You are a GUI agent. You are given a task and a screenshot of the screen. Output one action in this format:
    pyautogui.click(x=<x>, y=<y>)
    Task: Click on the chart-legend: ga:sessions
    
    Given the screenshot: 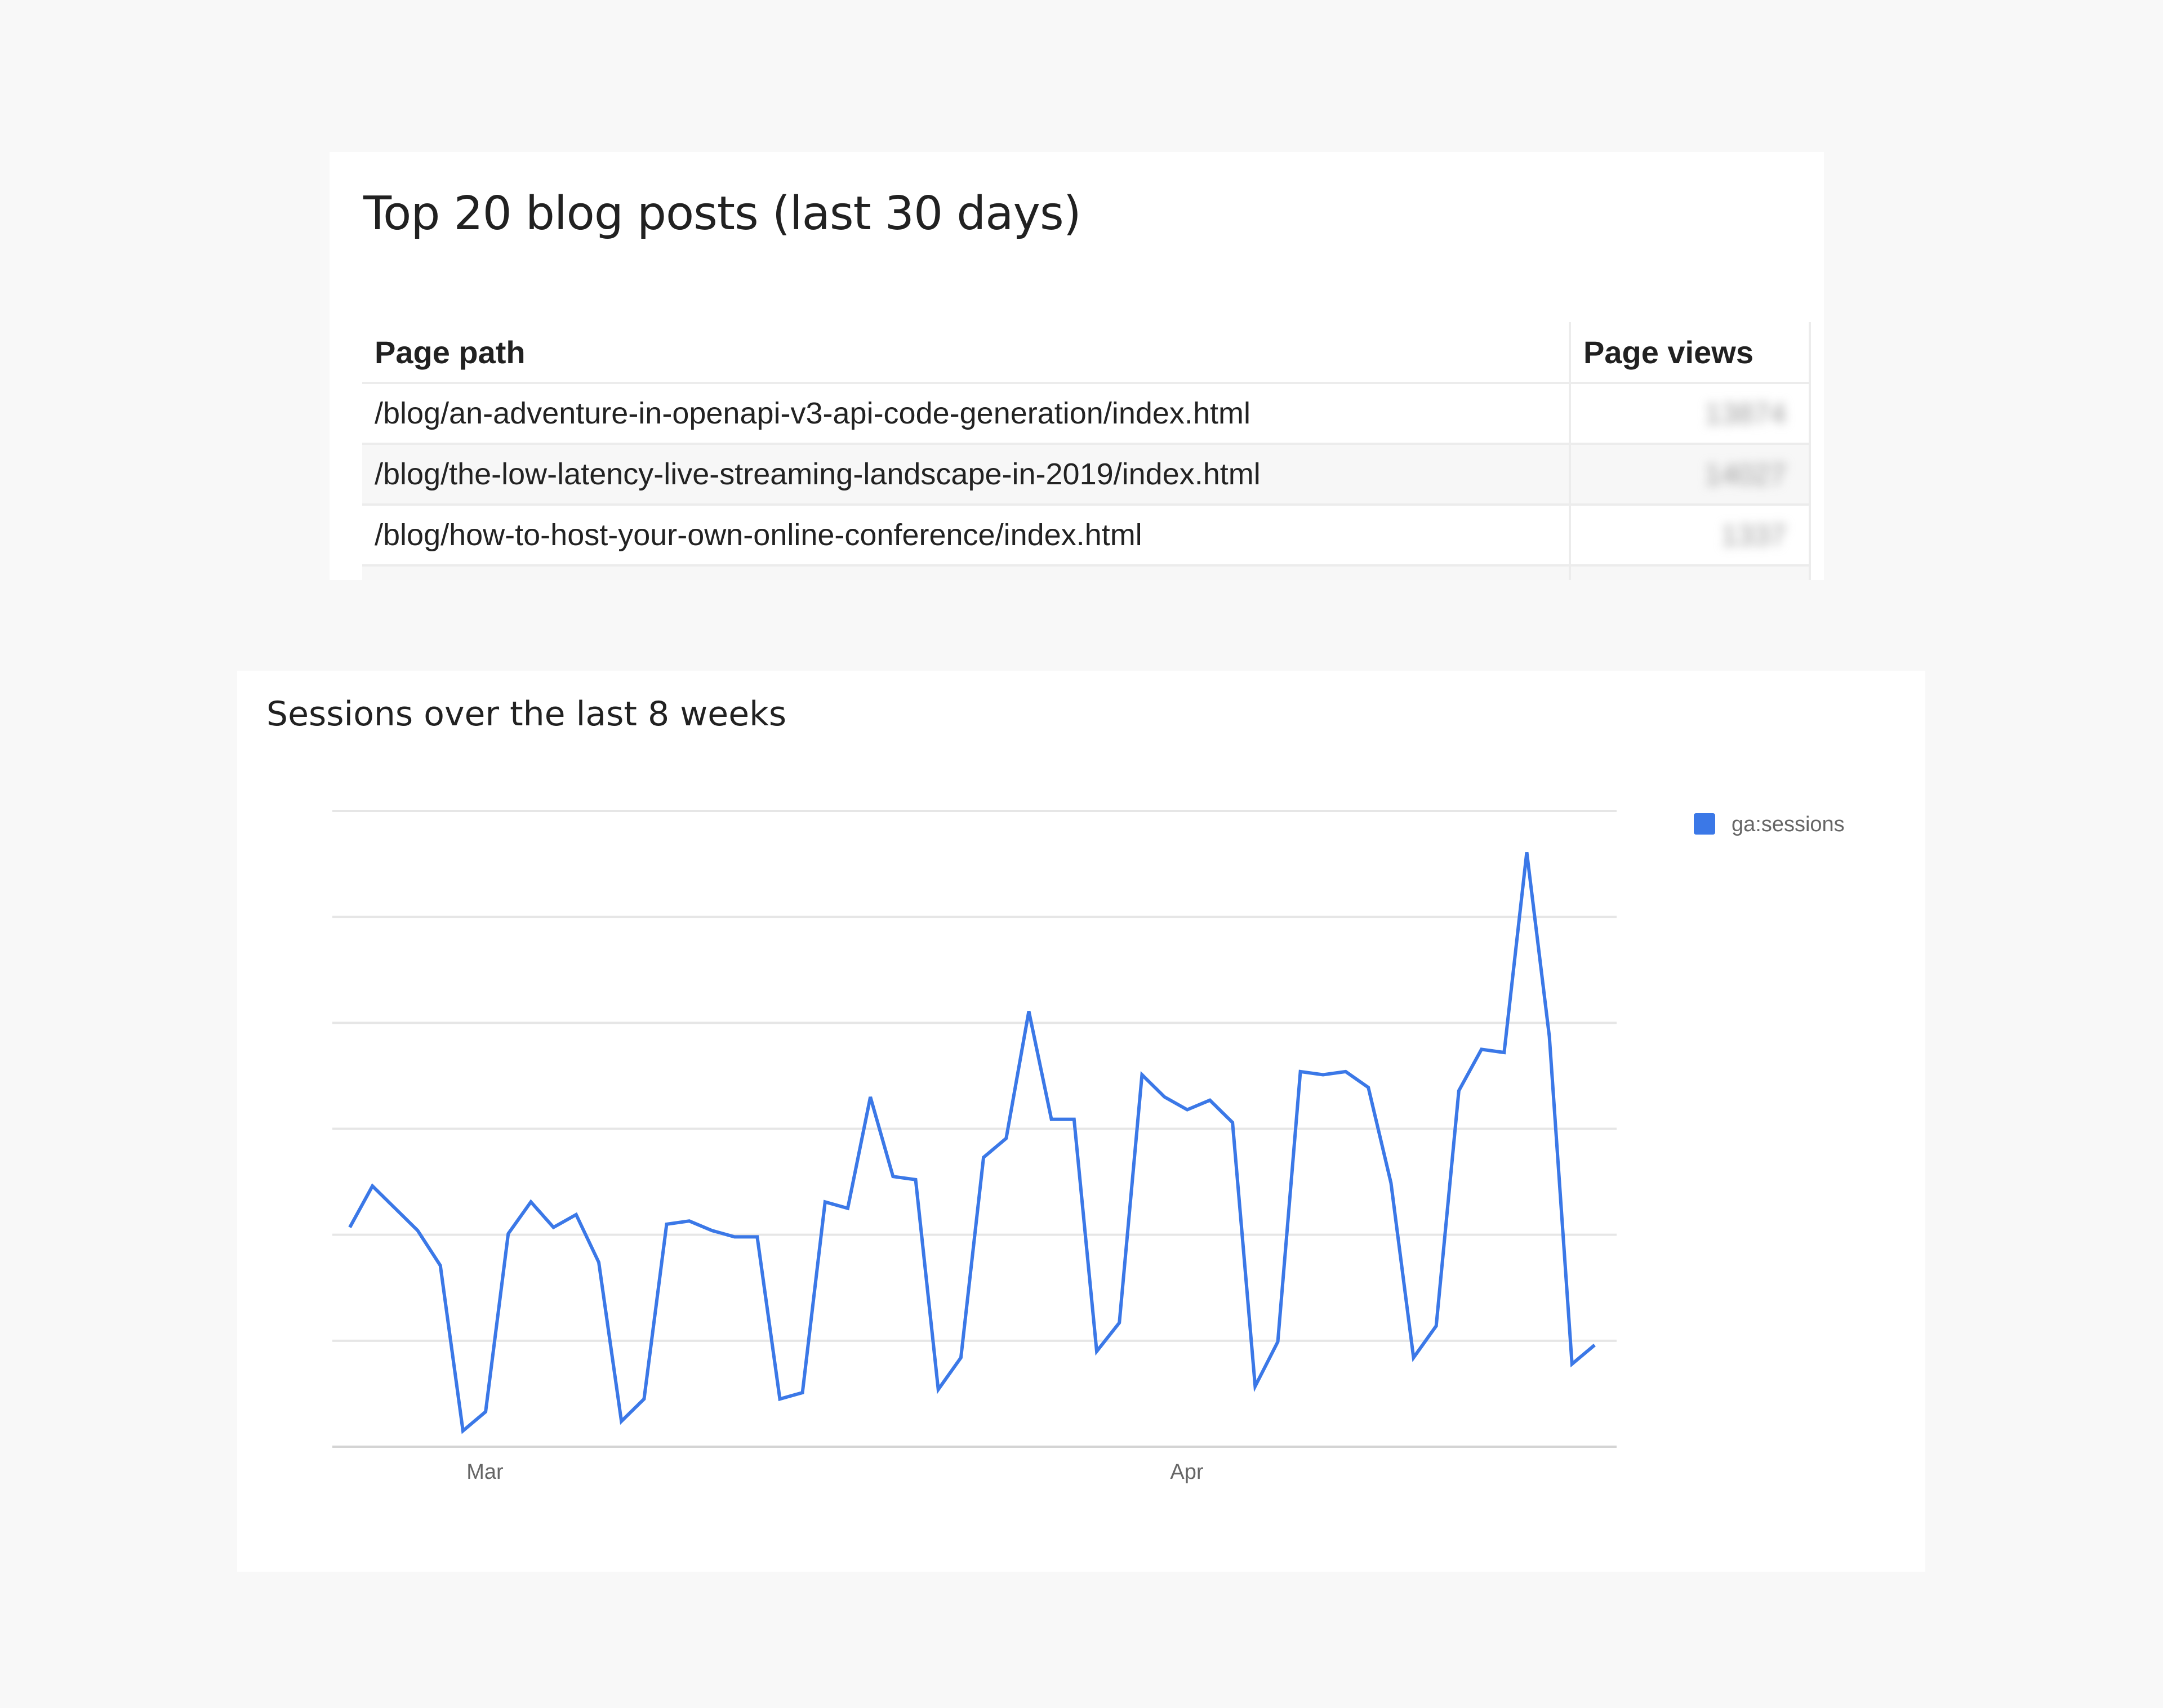 What is the action you would take?
    pyautogui.click(x=1769, y=824)
    